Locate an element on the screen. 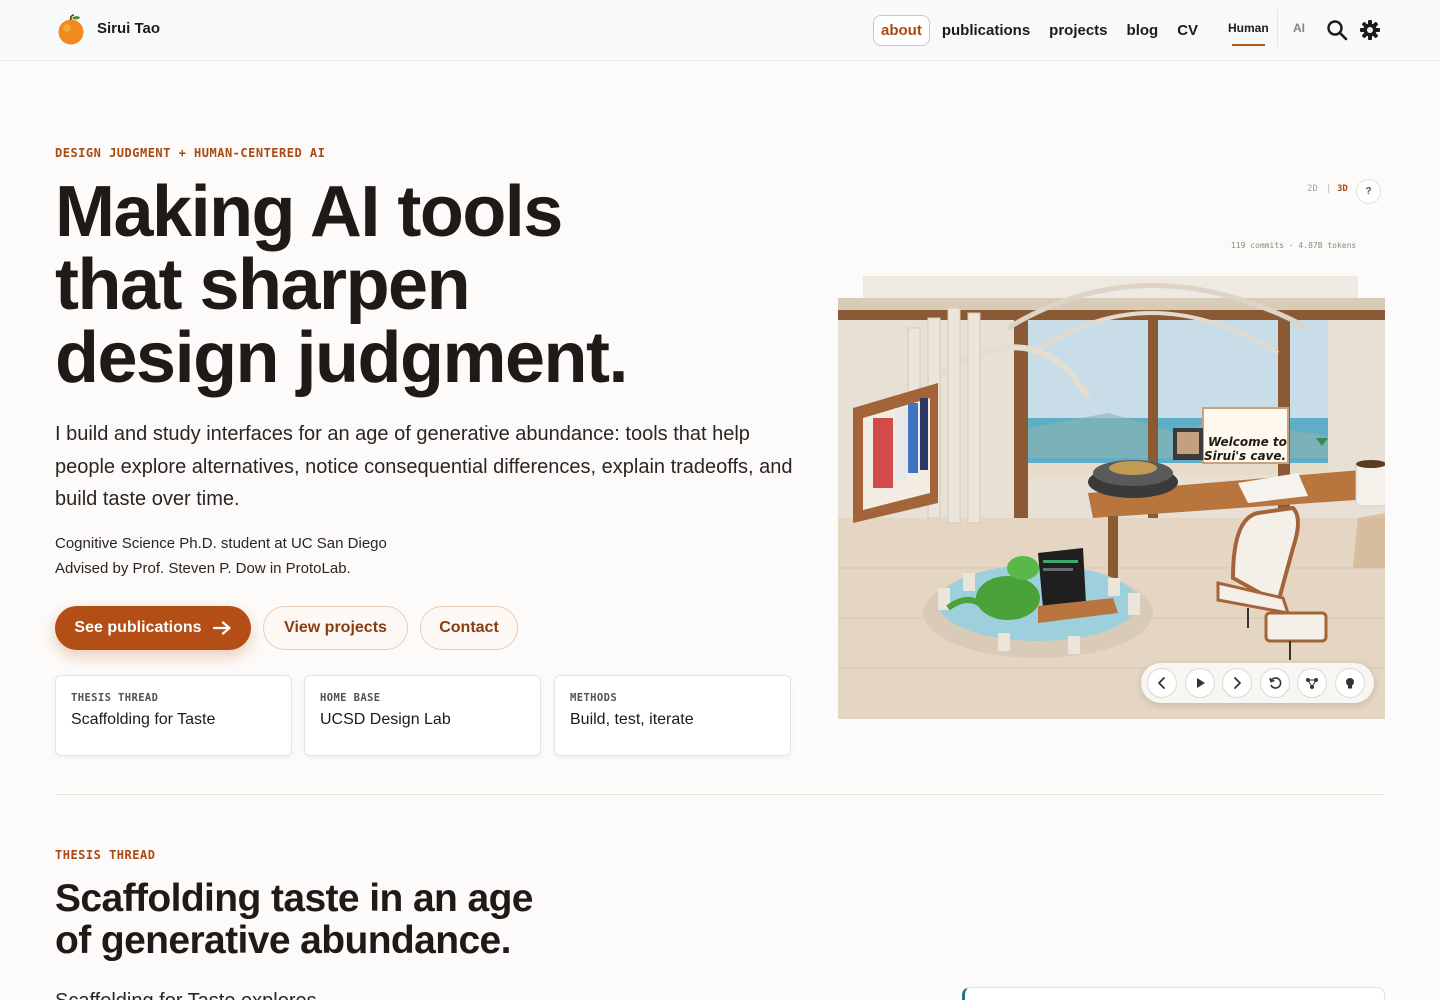  info-card-thesis: THESIS THREAD Scaffolding for Taste is located at coordinates (173, 715).